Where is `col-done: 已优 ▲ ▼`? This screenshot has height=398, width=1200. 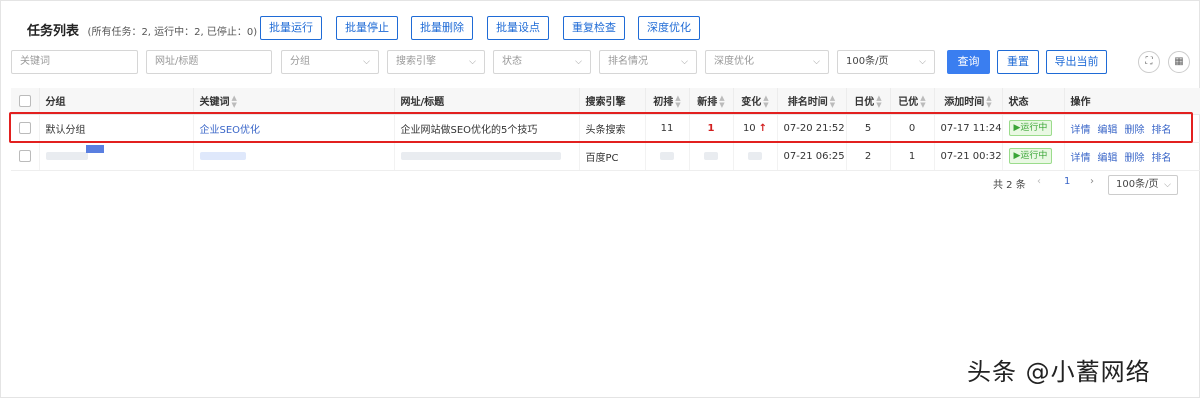
col-done: 已优 ▲ ▼ is located at coordinates (912, 101).